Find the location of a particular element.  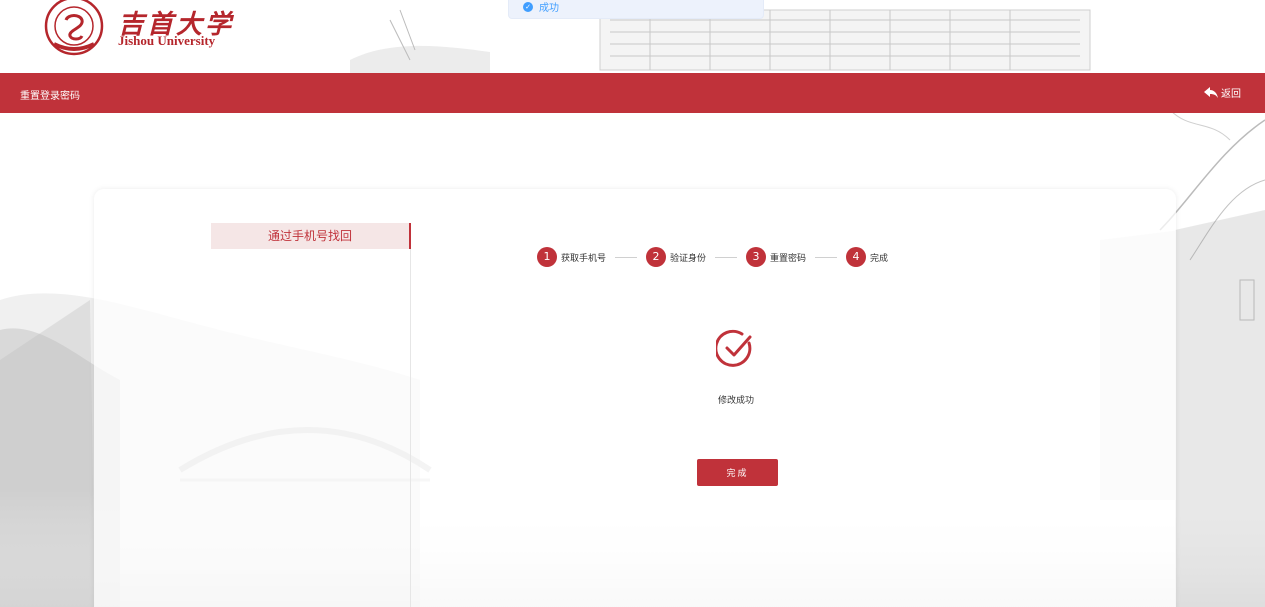

step-2: 2 验证身份 is located at coordinates (676, 257).